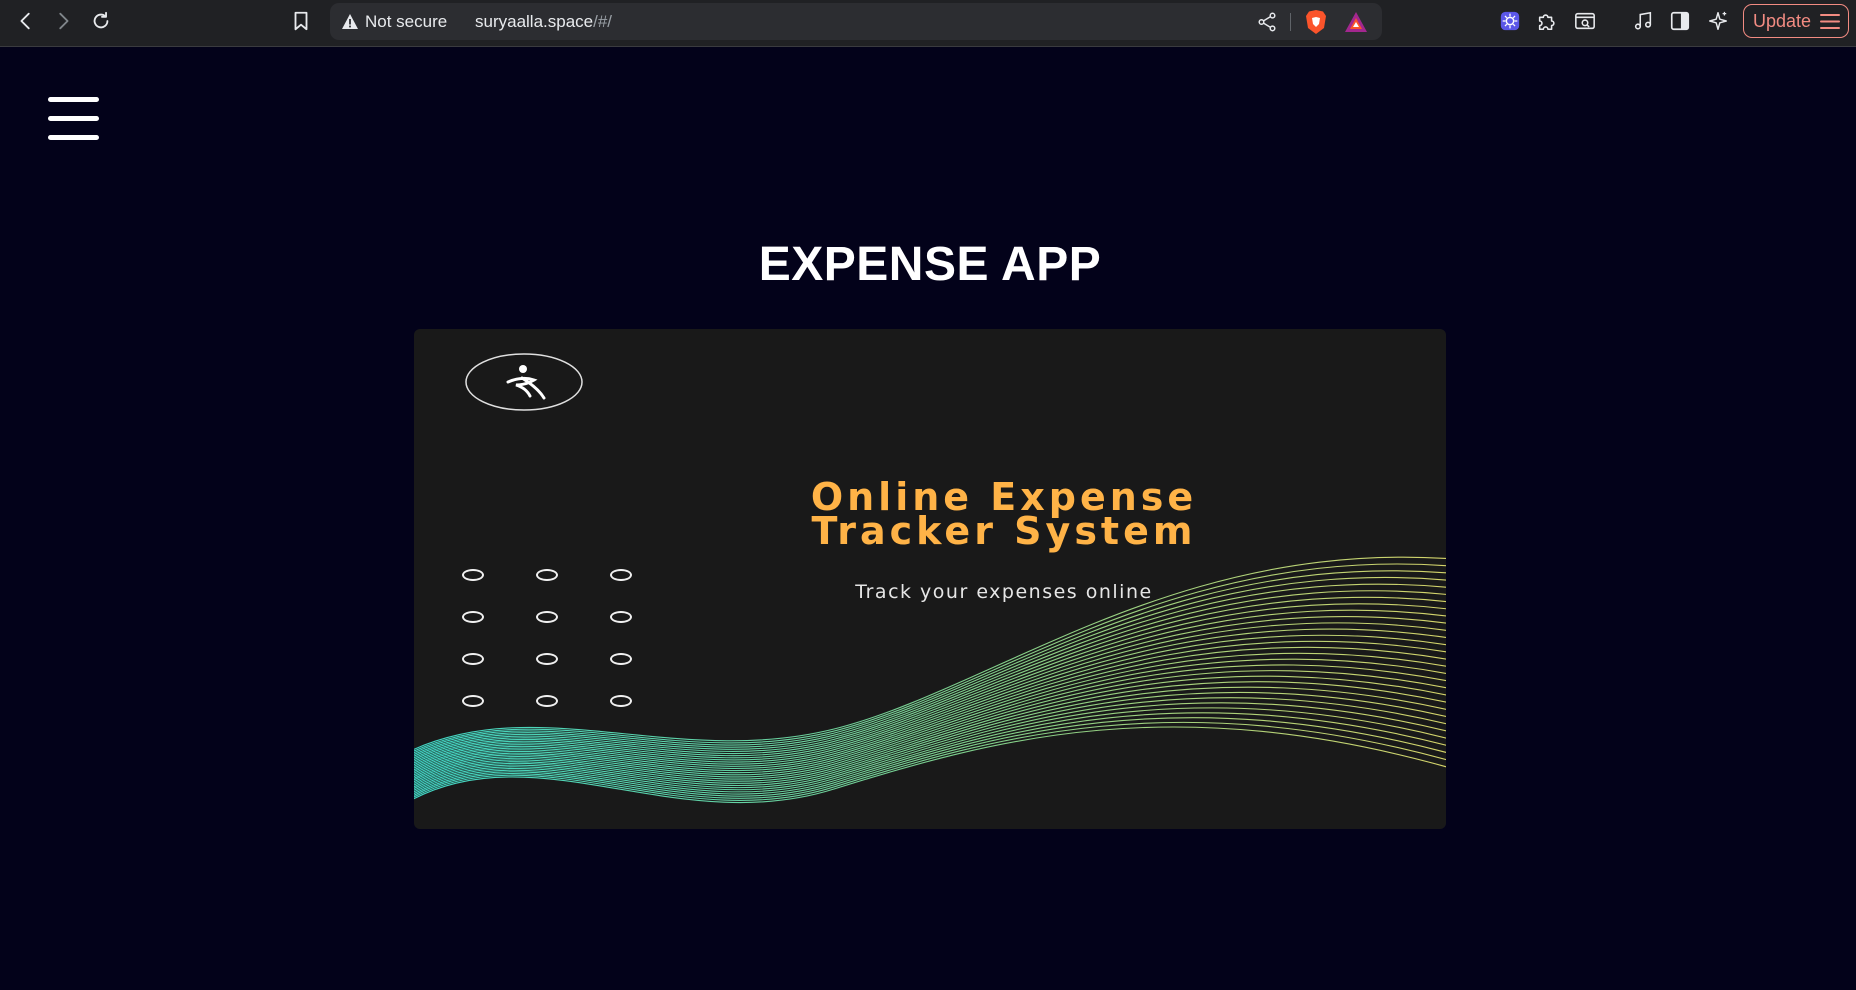  What do you see at coordinates (856, 21) in the screenshot?
I see `address-bar: Not secure suryaalla.space/#/` at bounding box center [856, 21].